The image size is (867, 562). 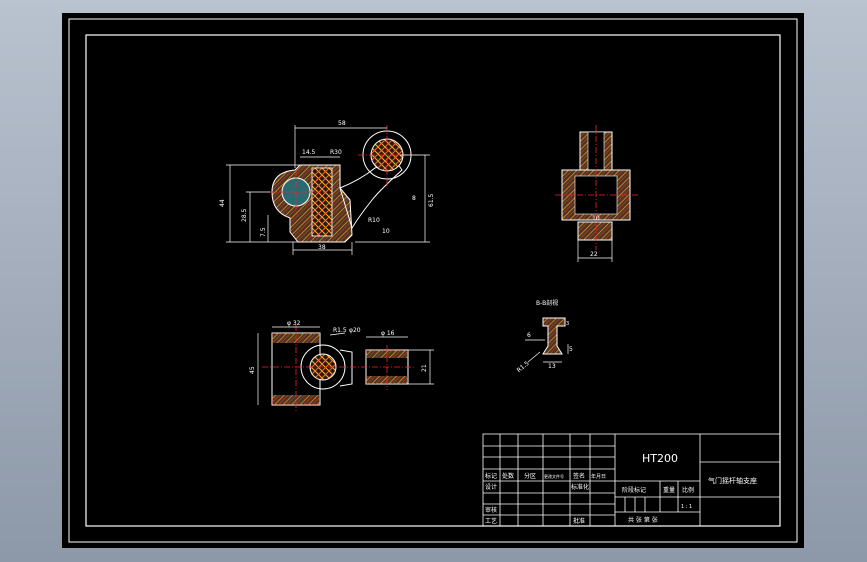 What do you see at coordinates (660, 458) in the screenshot?
I see `tb-material: HT200` at bounding box center [660, 458].